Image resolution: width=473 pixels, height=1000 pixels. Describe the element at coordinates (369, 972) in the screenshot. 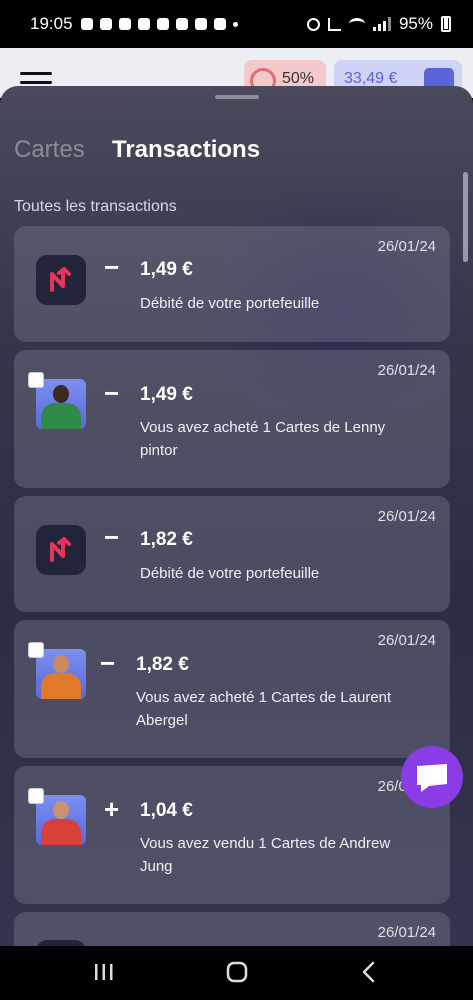

I see `back-icon` at that location.